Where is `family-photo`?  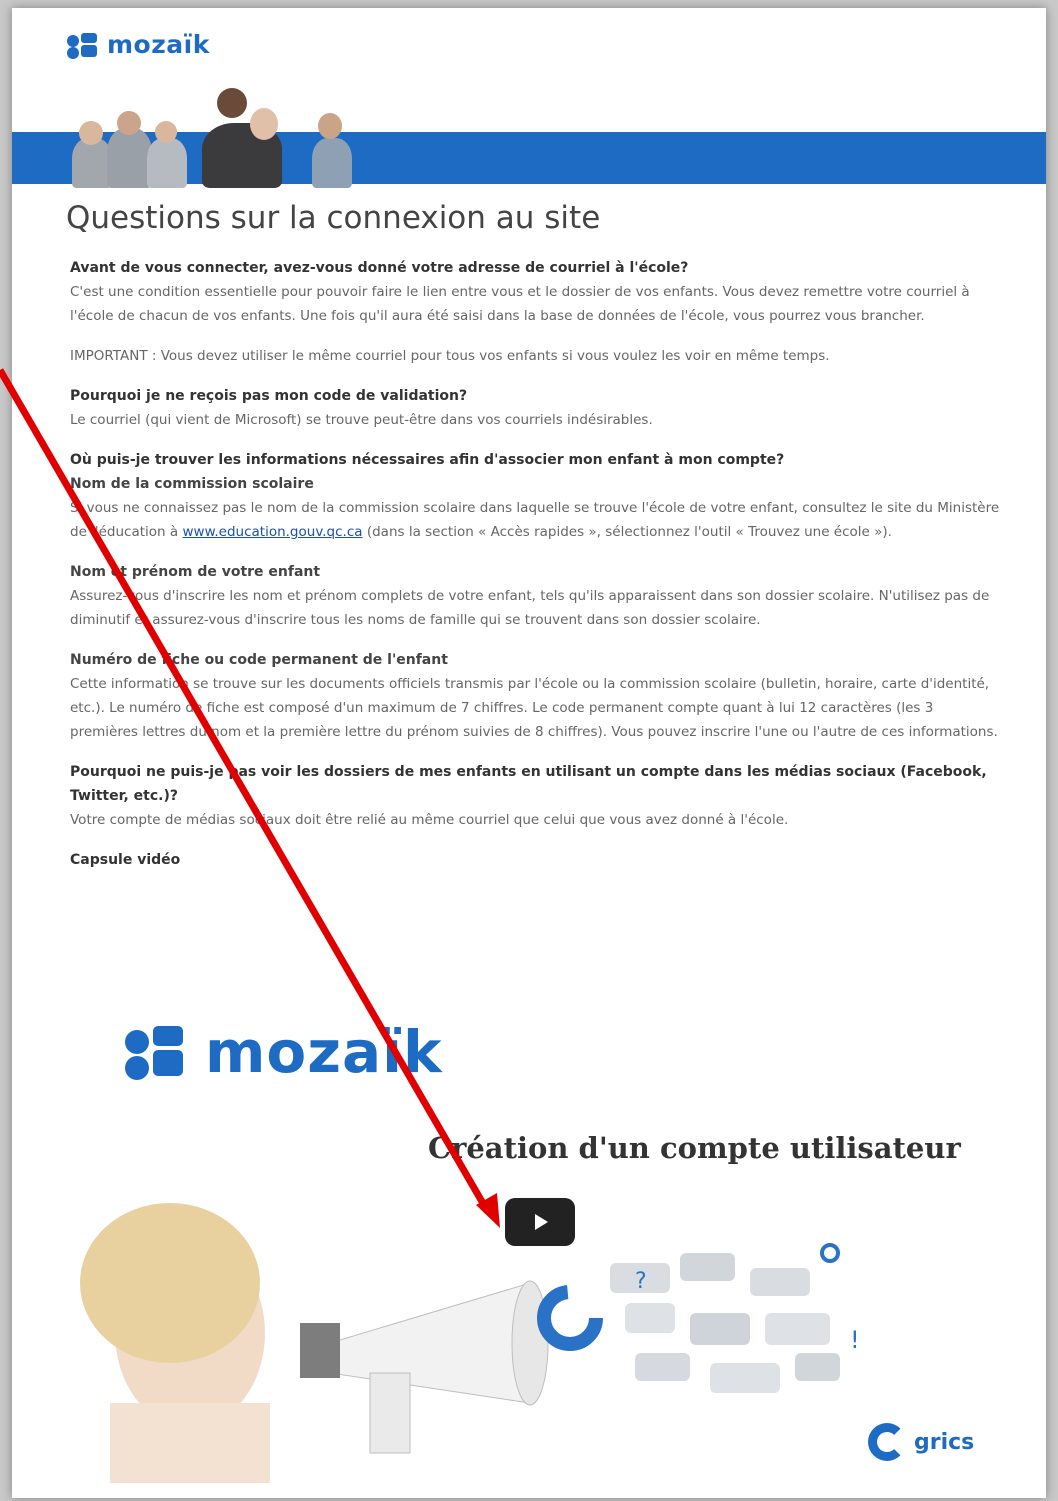
family-photo is located at coordinates (212, 135).